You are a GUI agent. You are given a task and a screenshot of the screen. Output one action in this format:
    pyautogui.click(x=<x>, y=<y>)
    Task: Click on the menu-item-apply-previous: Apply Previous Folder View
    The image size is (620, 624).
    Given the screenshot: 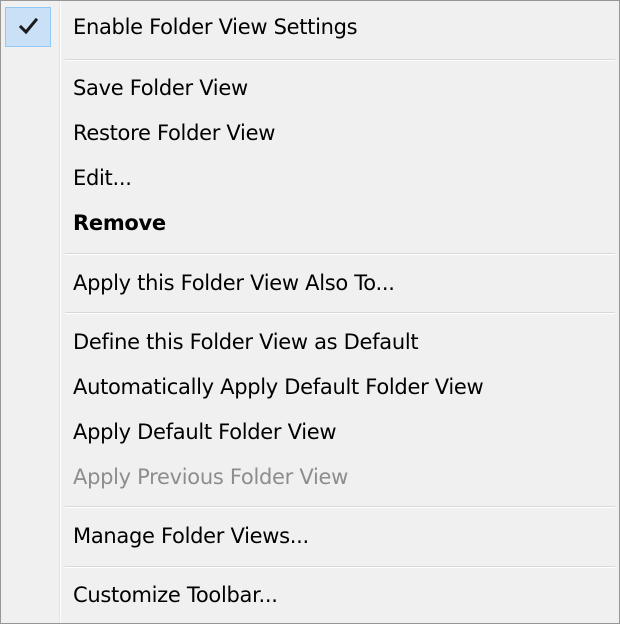 What is the action you would take?
    pyautogui.click(x=310, y=477)
    